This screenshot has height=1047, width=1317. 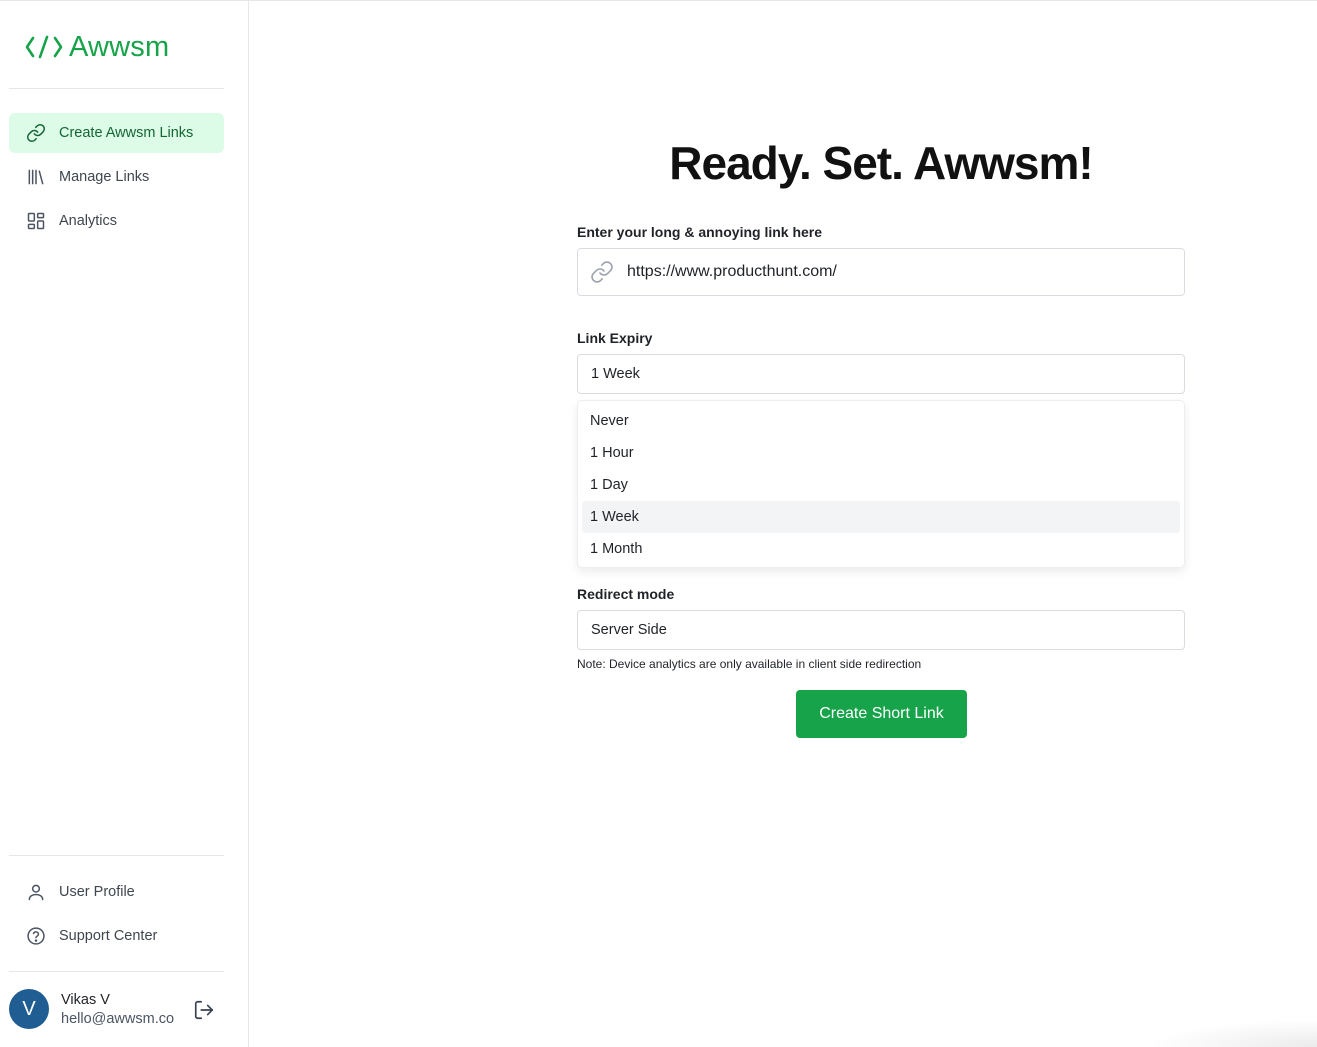 I want to click on avatar: V, so click(x=29, y=1009).